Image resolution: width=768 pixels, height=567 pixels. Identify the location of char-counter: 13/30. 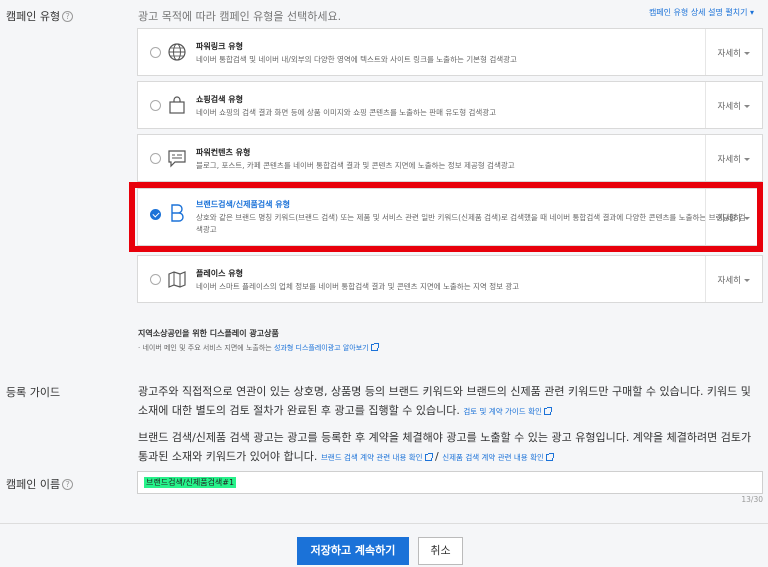
(752, 499).